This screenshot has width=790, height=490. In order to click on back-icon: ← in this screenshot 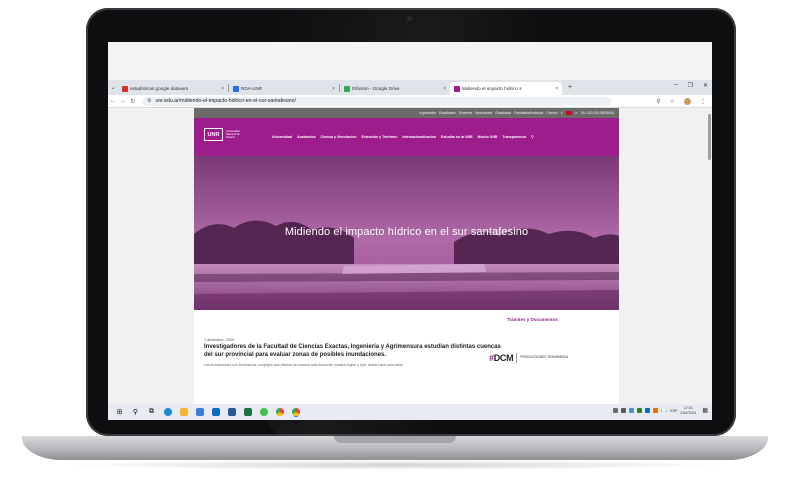, I will do `click(113, 101)`.